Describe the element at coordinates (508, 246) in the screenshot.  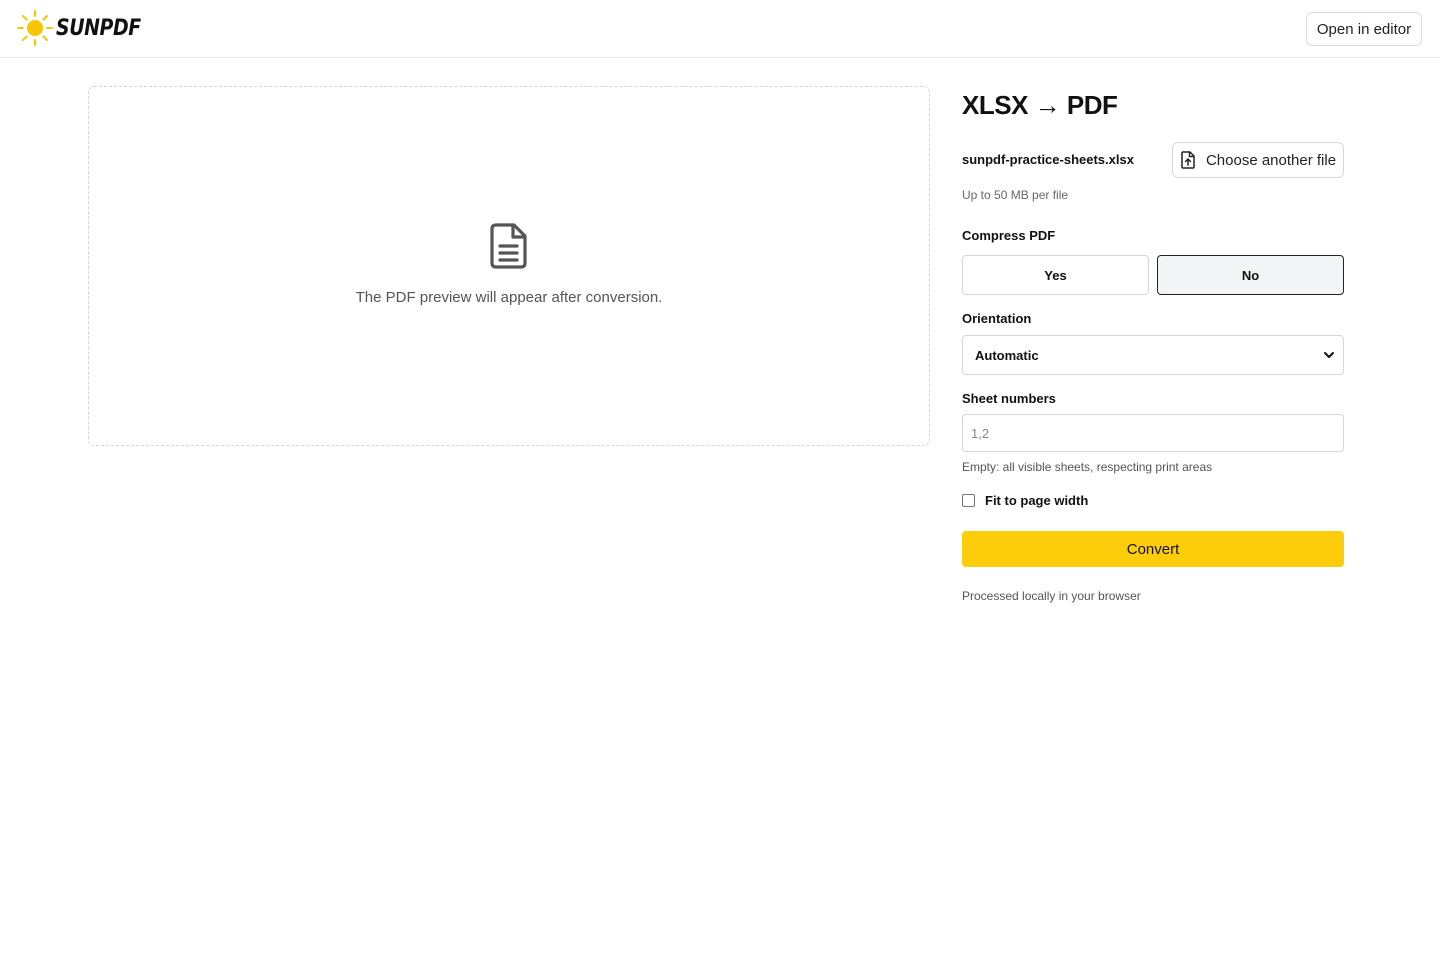
I see `document-icon` at that location.